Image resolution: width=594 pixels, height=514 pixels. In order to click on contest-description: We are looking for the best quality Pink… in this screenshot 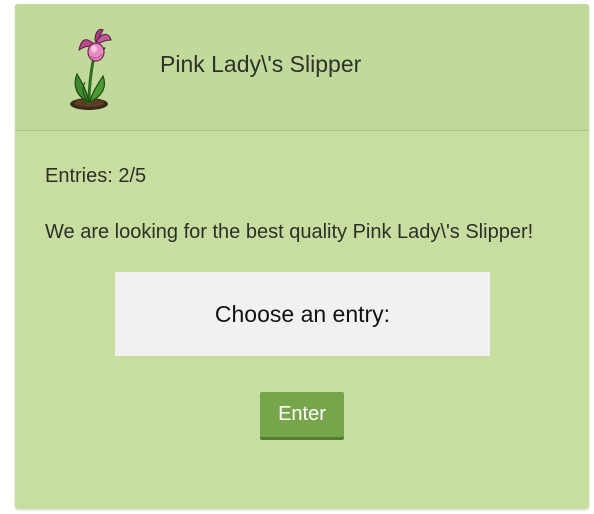, I will do `click(289, 232)`.